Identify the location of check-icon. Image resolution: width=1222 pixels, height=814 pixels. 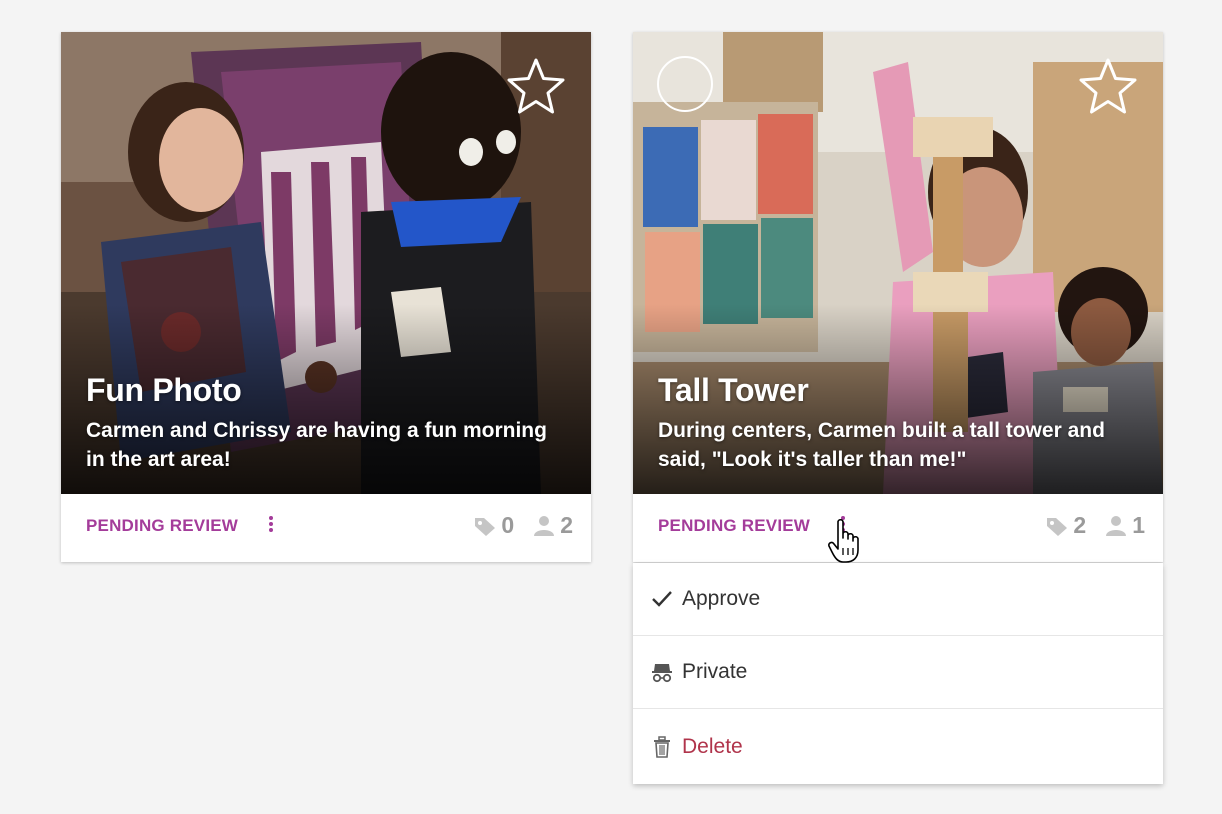
(662, 599).